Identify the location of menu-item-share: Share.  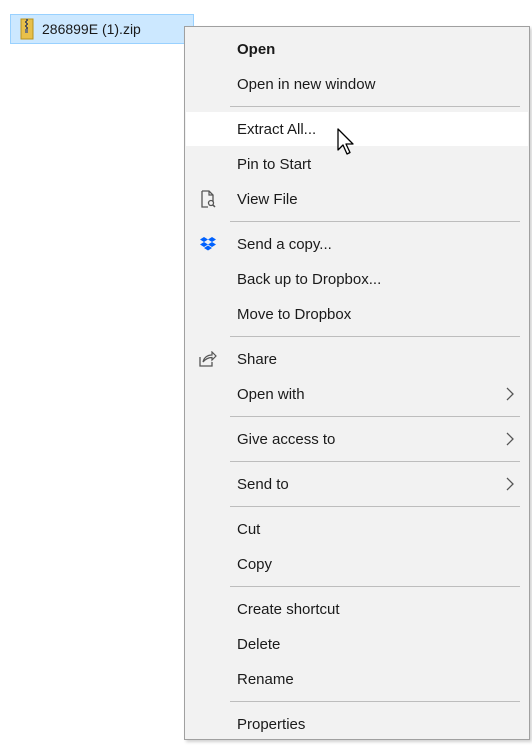
(357, 359).